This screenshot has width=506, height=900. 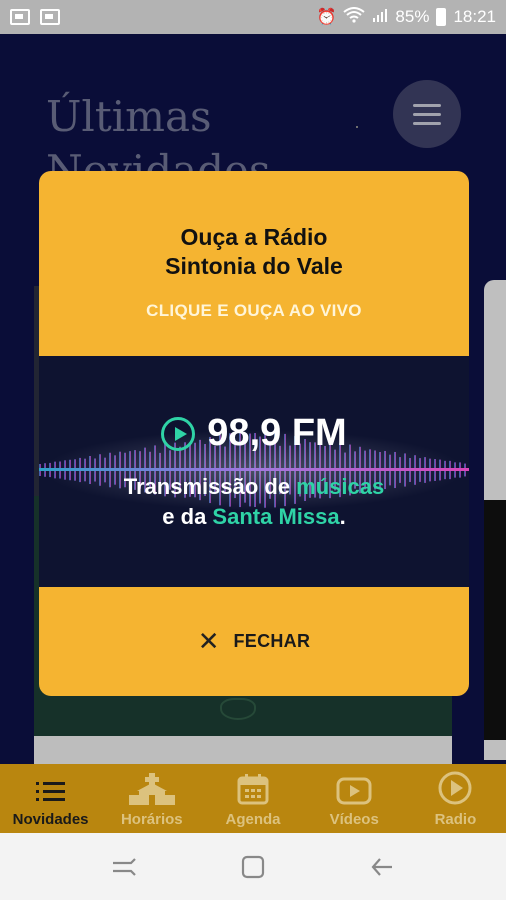 I want to click on back-icon, so click(x=382, y=867).